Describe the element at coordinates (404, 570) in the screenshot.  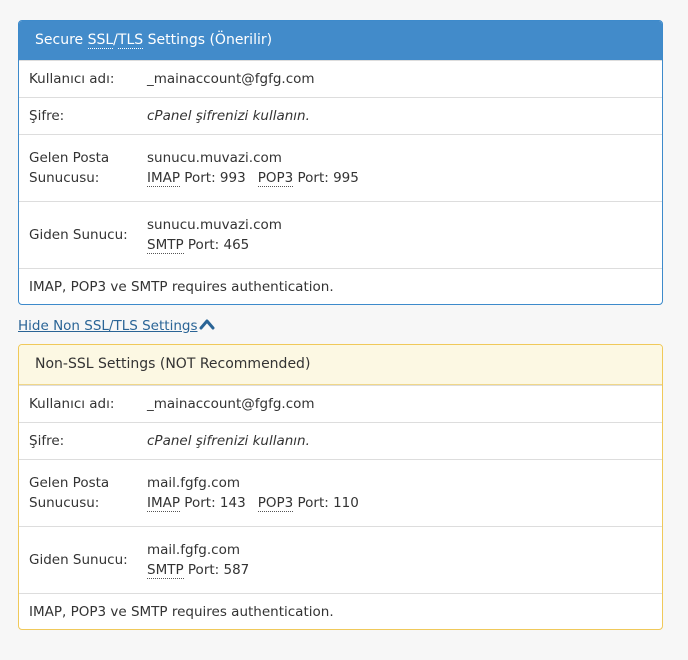
I see `outgoing-ports: SMTP Port: 587` at that location.